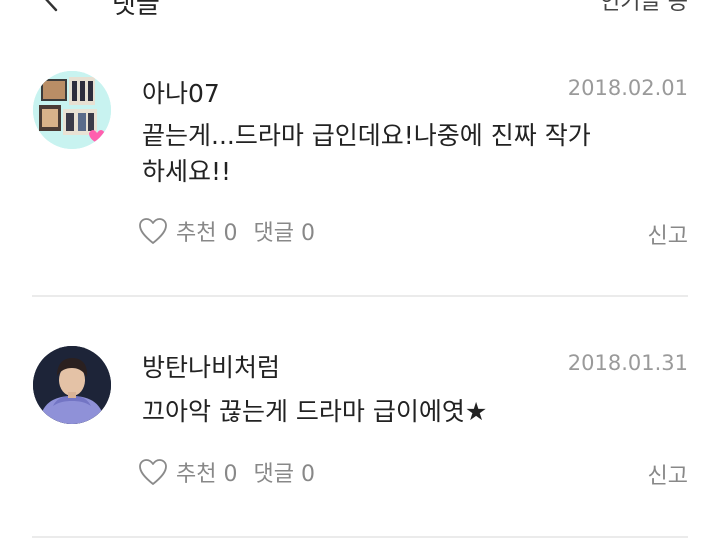  What do you see at coordinates (627, 88) in the screenshot?
I see `comment-date: 2018.02.01` at bounding box center [627, 88].